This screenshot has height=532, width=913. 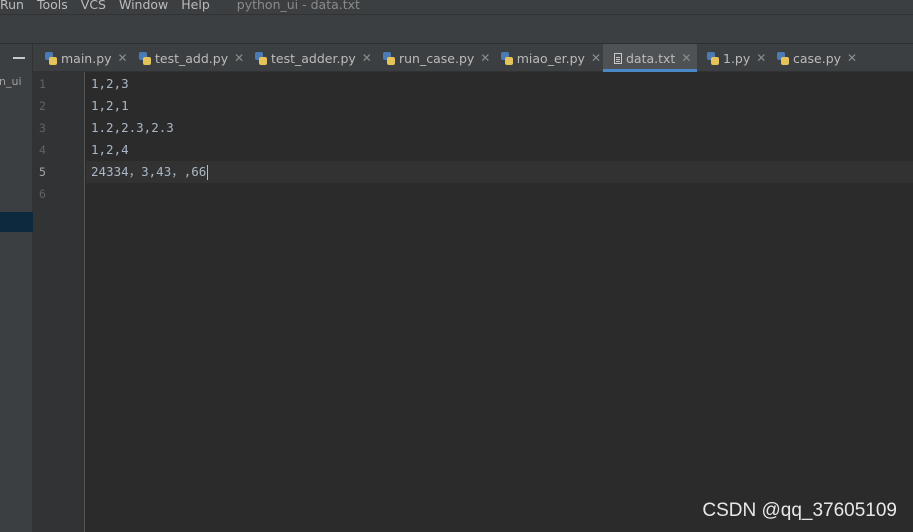 I want to click on menu-help: Help, so click(x=195, y=6).